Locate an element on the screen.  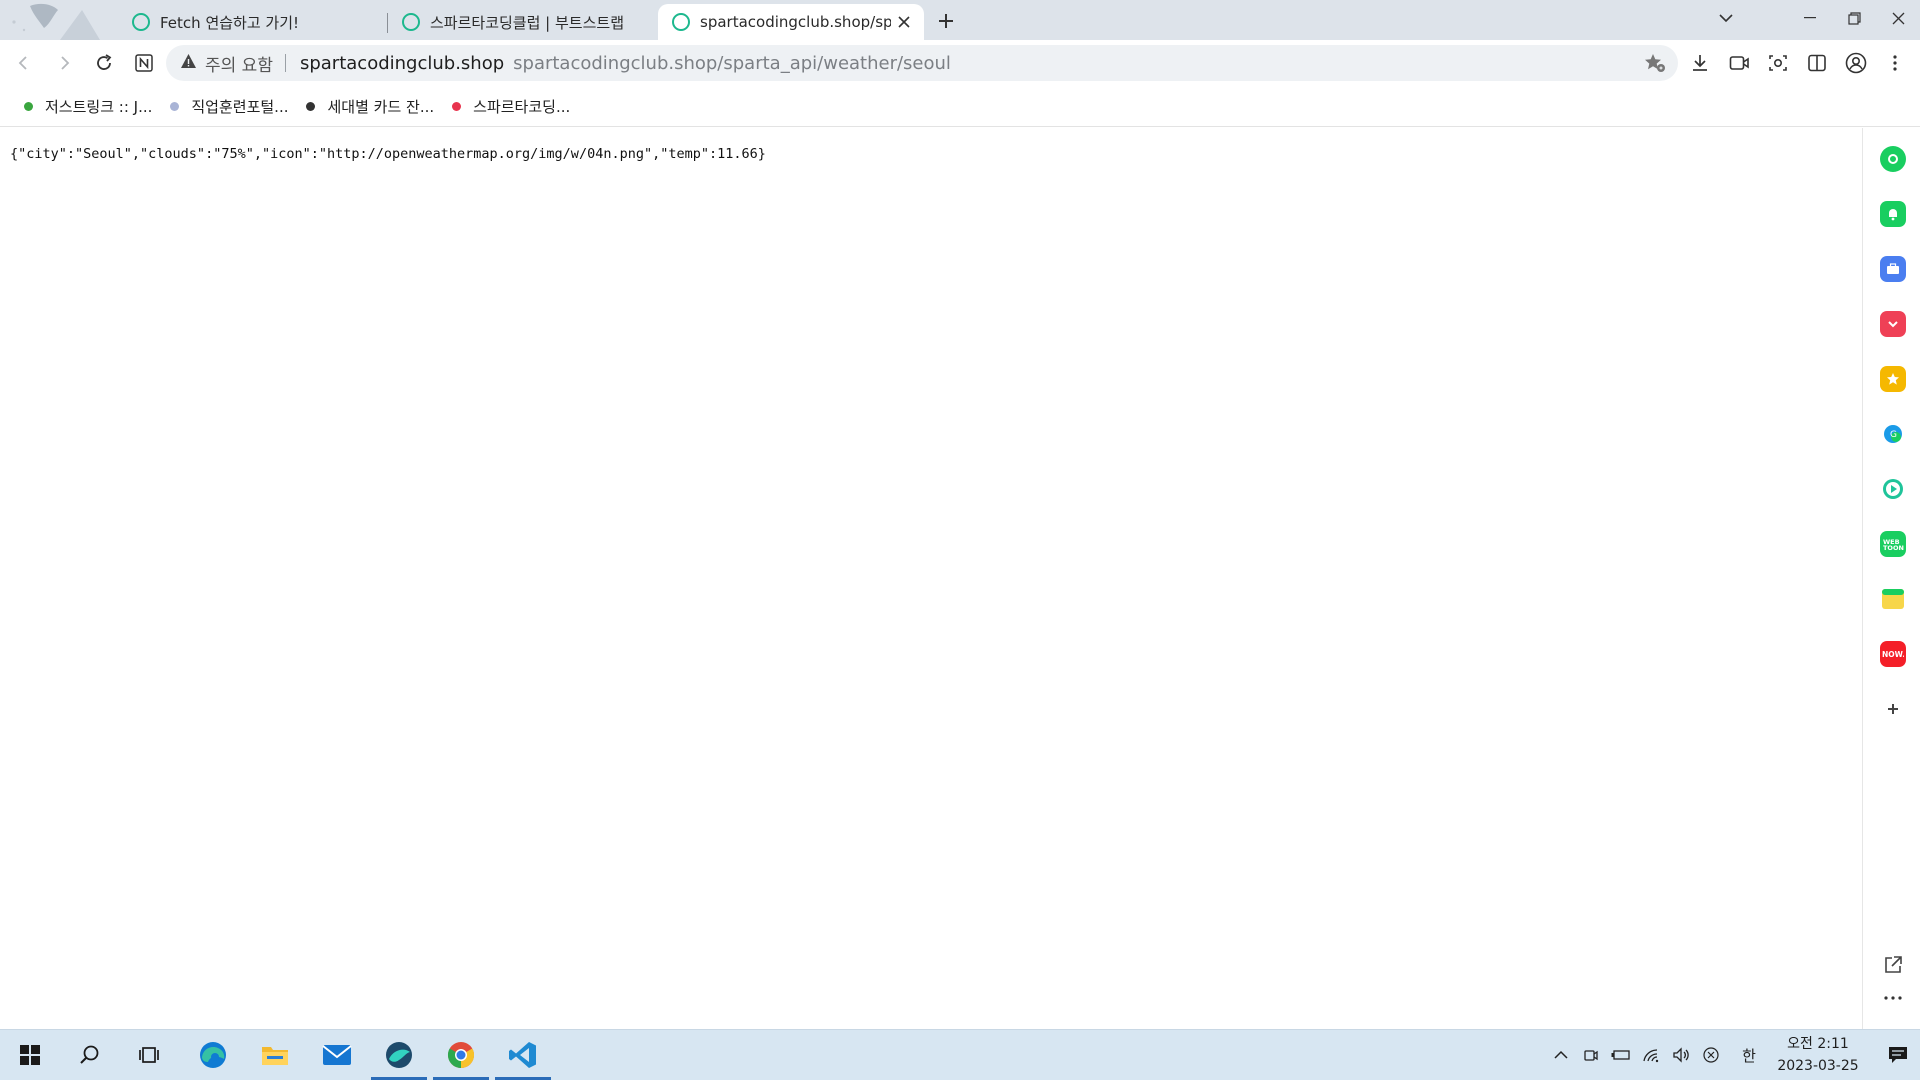
whale-theme-decoration is located at coordinates (60, 20).